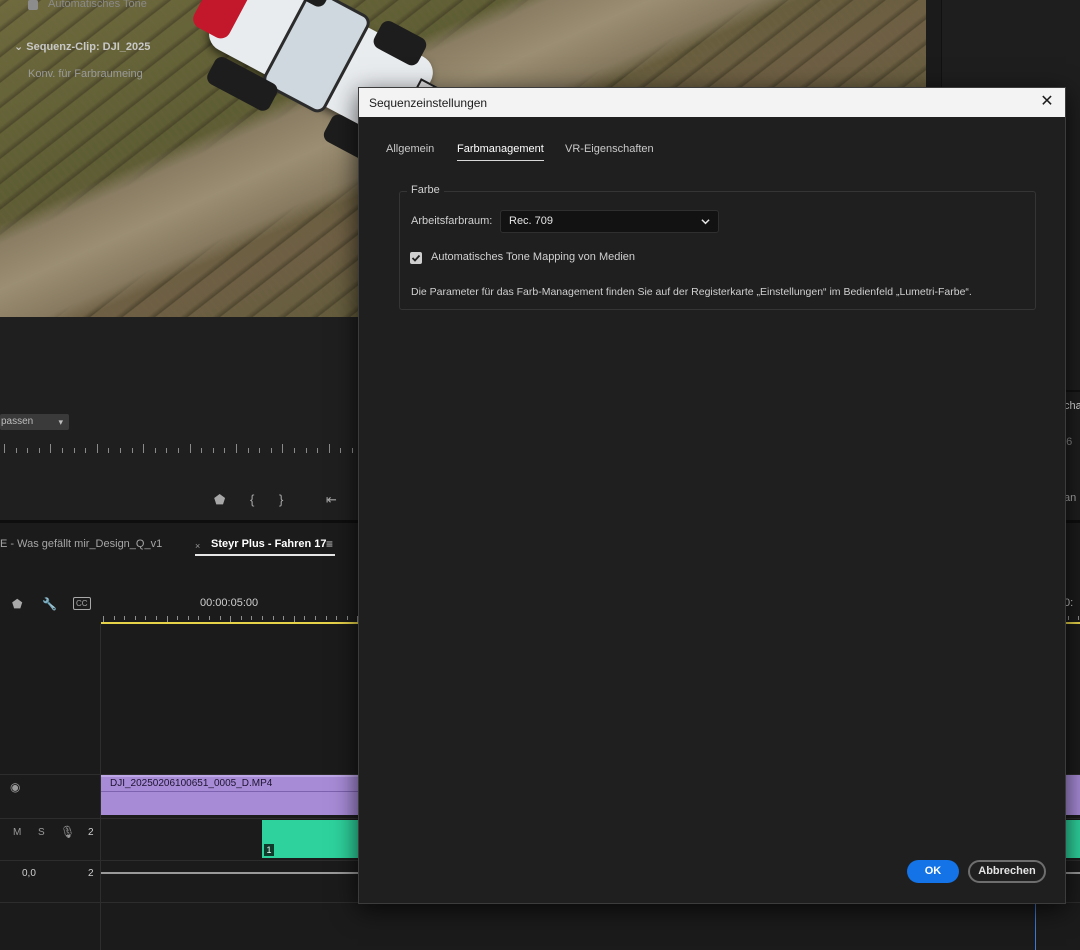  What do you see at coordinates (197, 546) in the screenshot?
I see `close-icon: ×` at bounding box center [197, 546].